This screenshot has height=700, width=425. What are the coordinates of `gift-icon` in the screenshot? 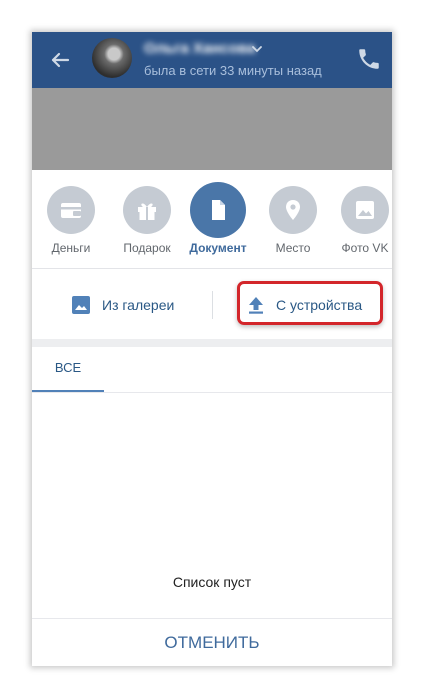 It's located at (147, 211).